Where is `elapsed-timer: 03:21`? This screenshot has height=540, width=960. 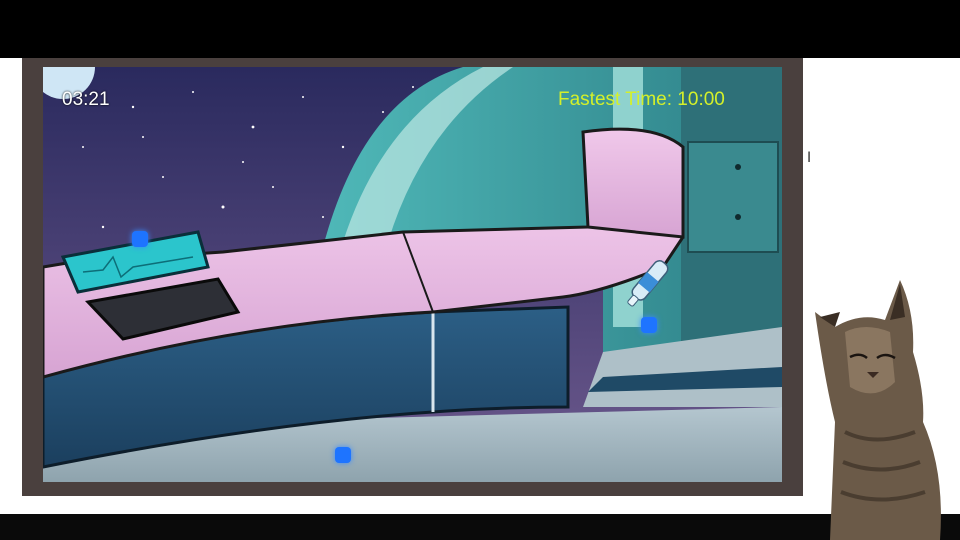 elapsed-timer: 03:21 is located at coordinates (86, 99).